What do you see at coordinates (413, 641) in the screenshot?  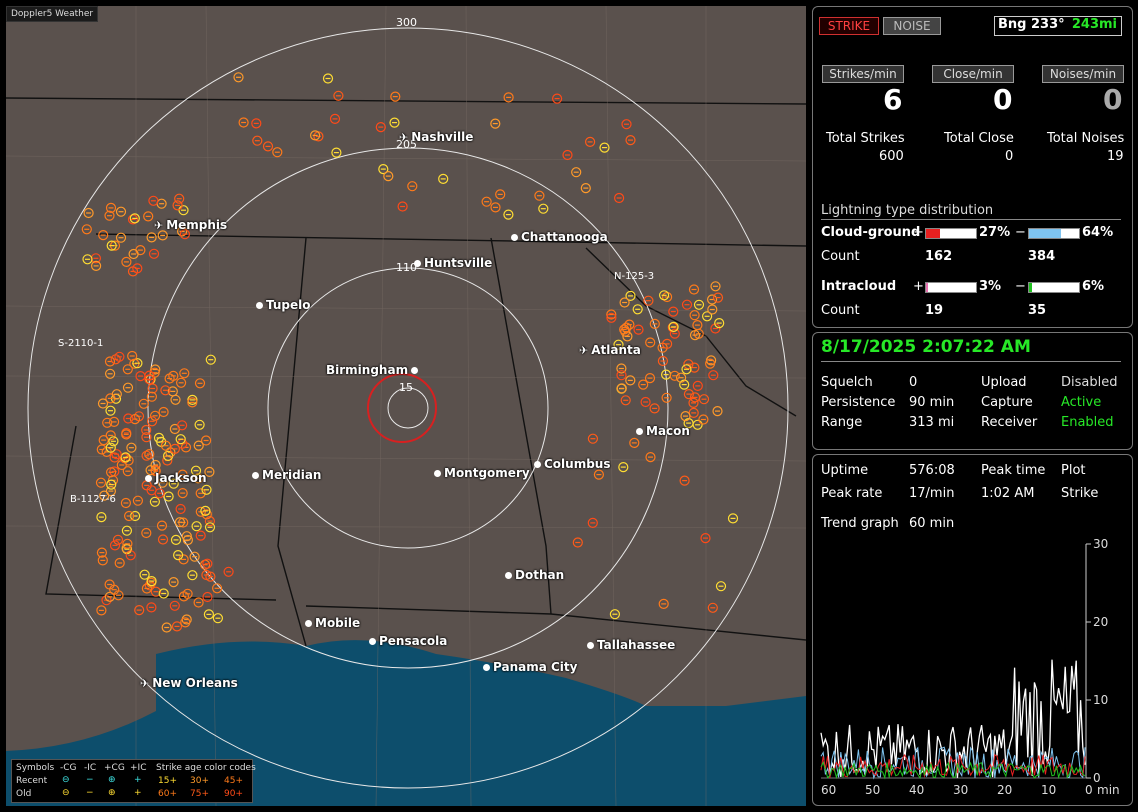 I see `city-label: Pensacola` at bounding box center [413, 641].